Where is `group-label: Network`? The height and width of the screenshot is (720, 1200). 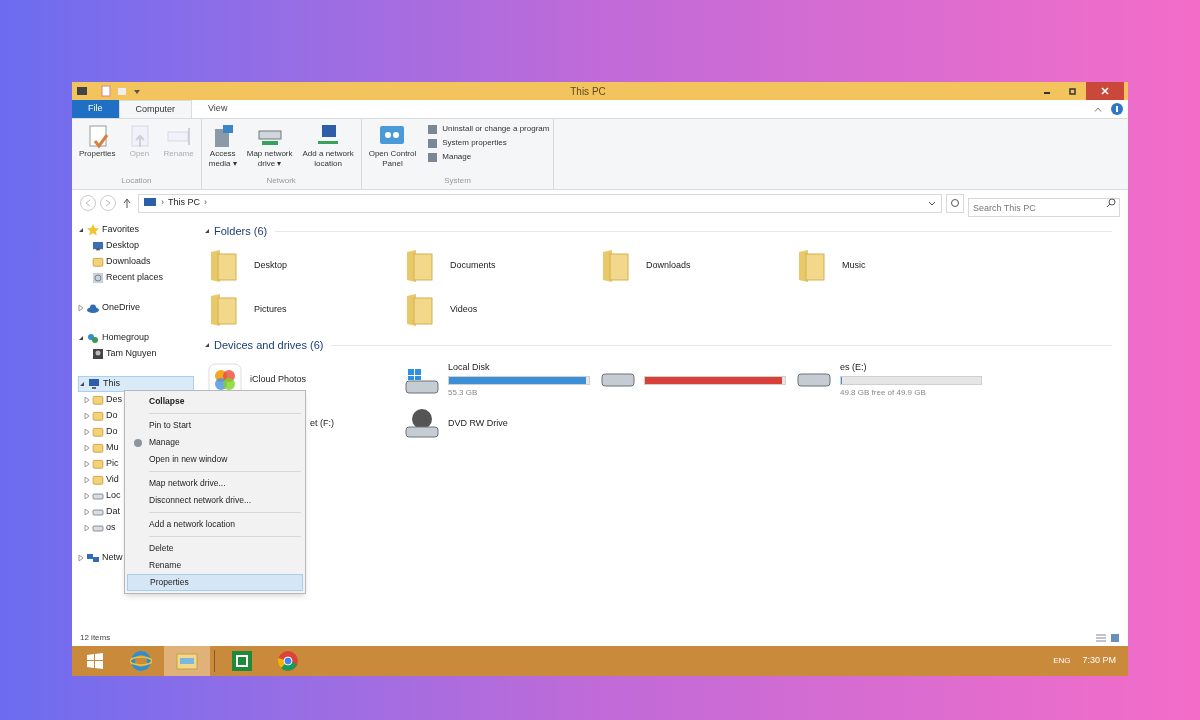 group-label: Network is located at coordinates (281, 181).